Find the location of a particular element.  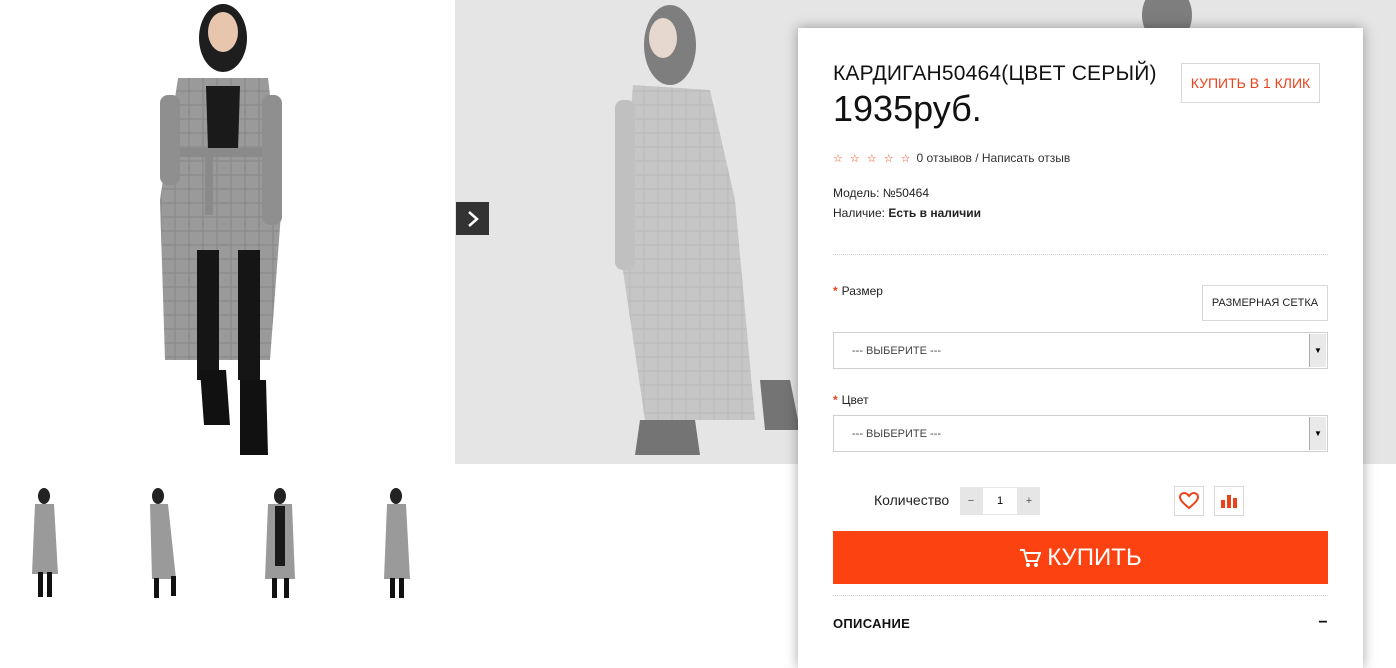

model-row: Модель: №50464 is located at coordinates (881, 193).